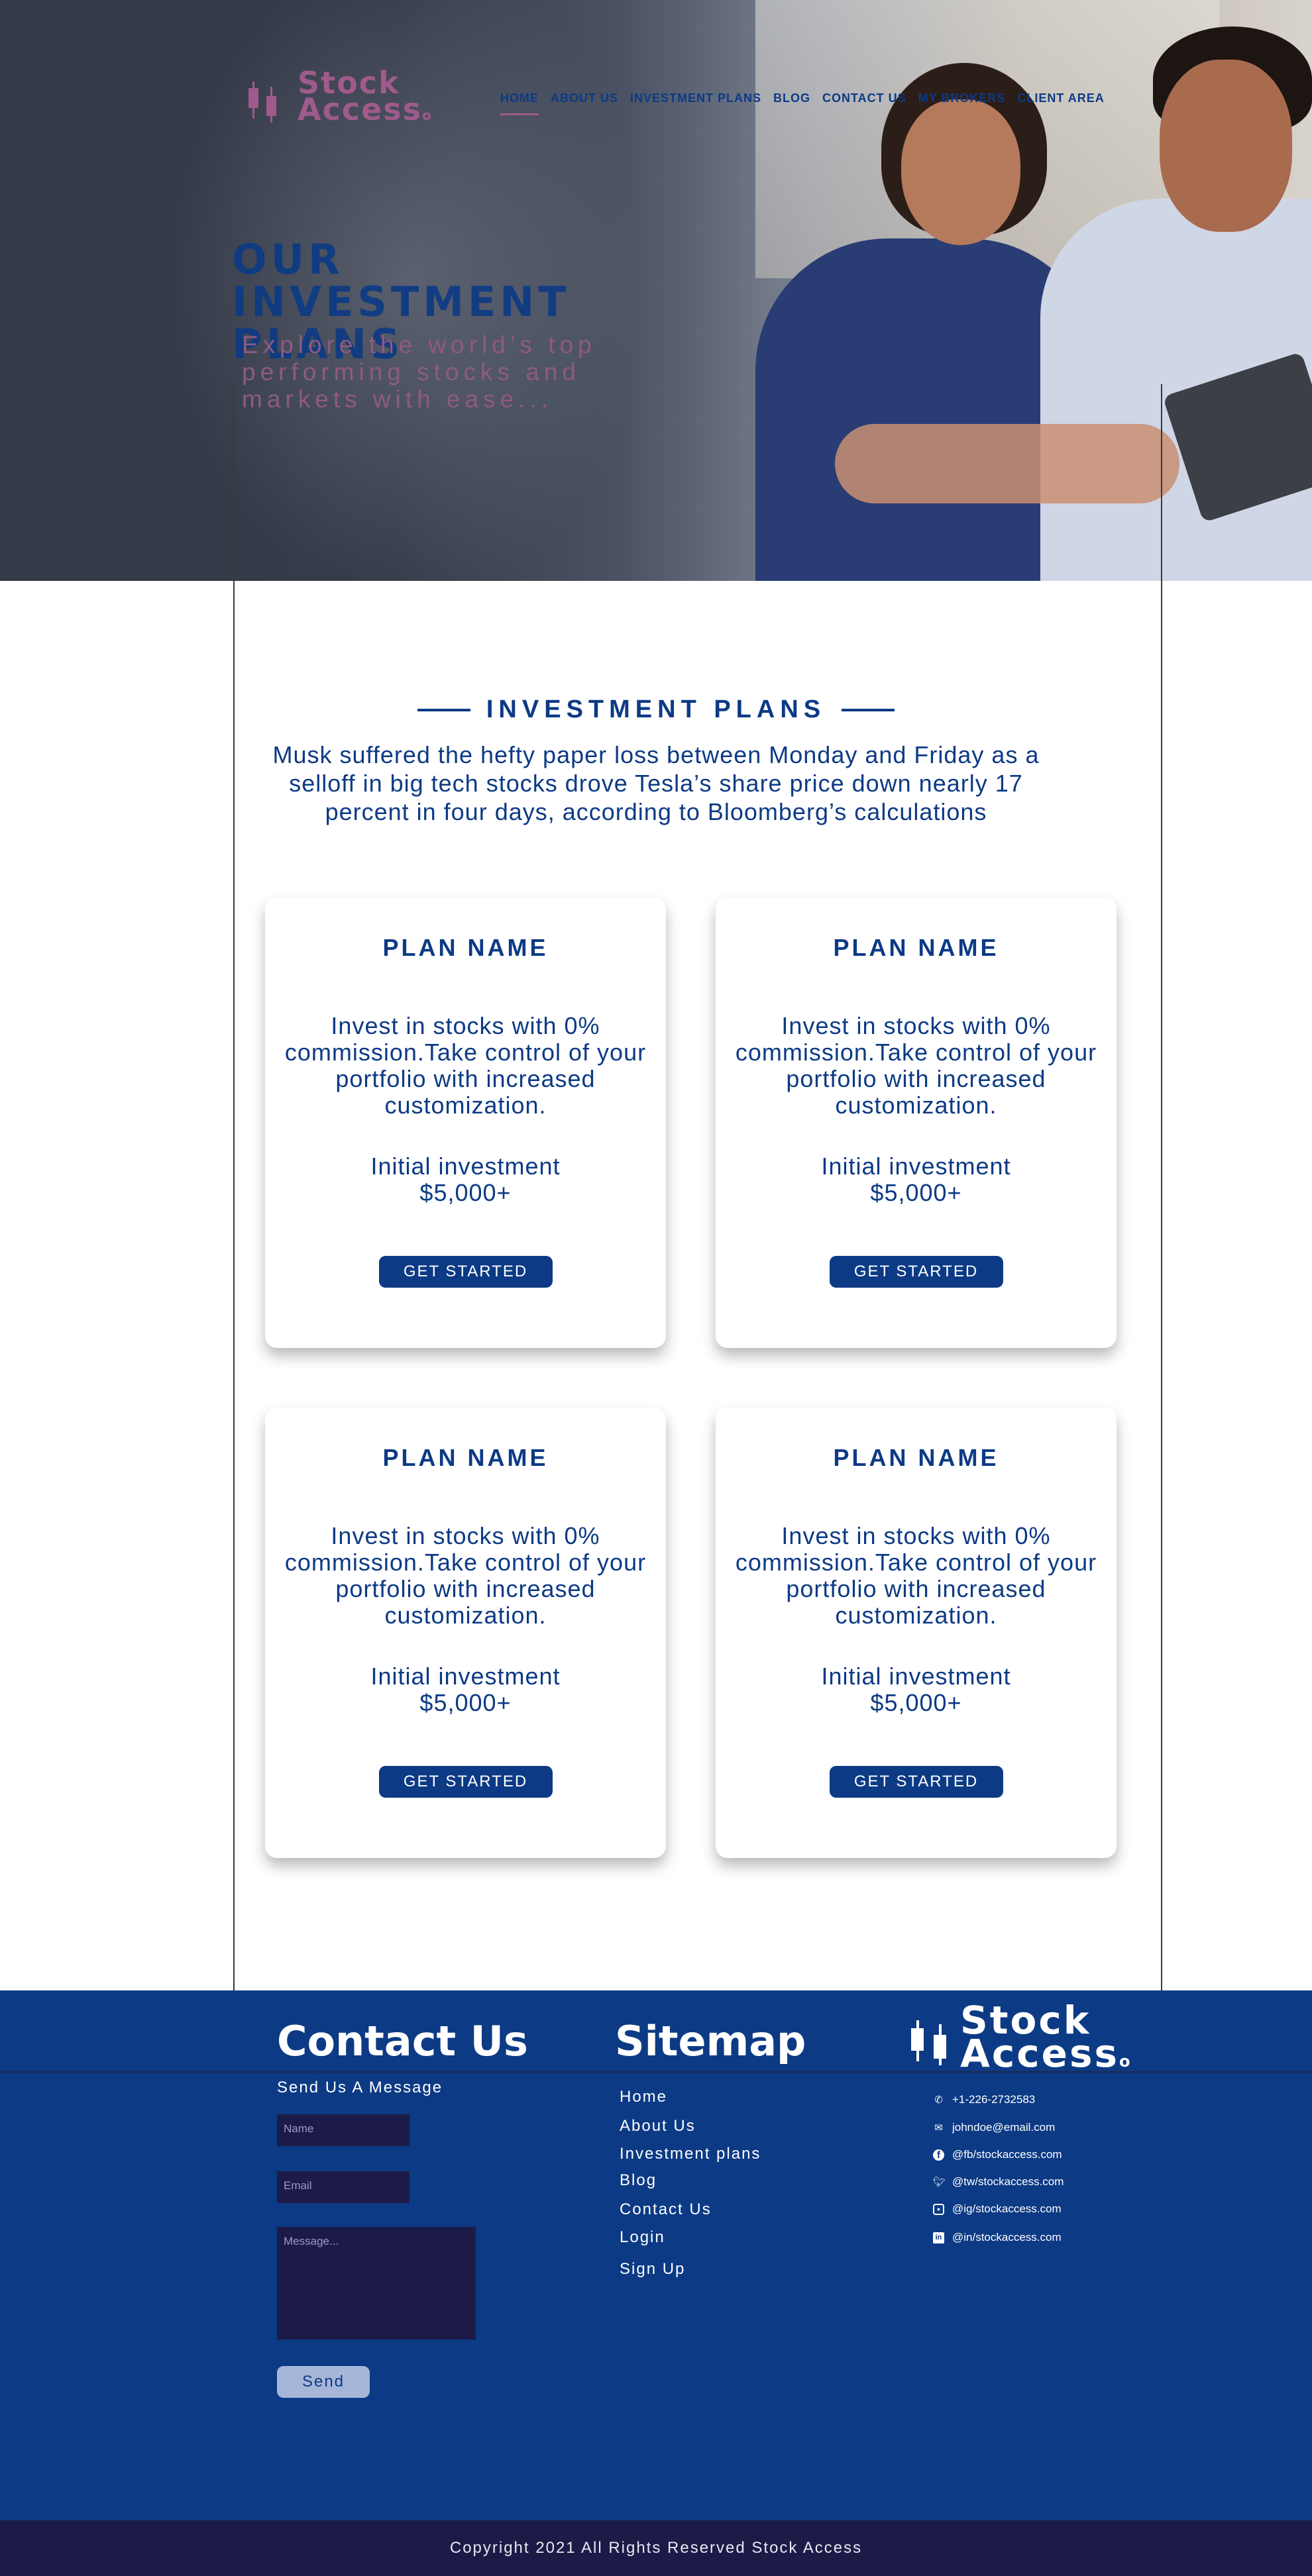 The height and width of the screenshot is (2576, 1312). What do you see at coordinates (997, 2209) in the screenshot?
I see `contact-instagram: ● @ig/stockaccess.com` at bounding box center [997, 2209].